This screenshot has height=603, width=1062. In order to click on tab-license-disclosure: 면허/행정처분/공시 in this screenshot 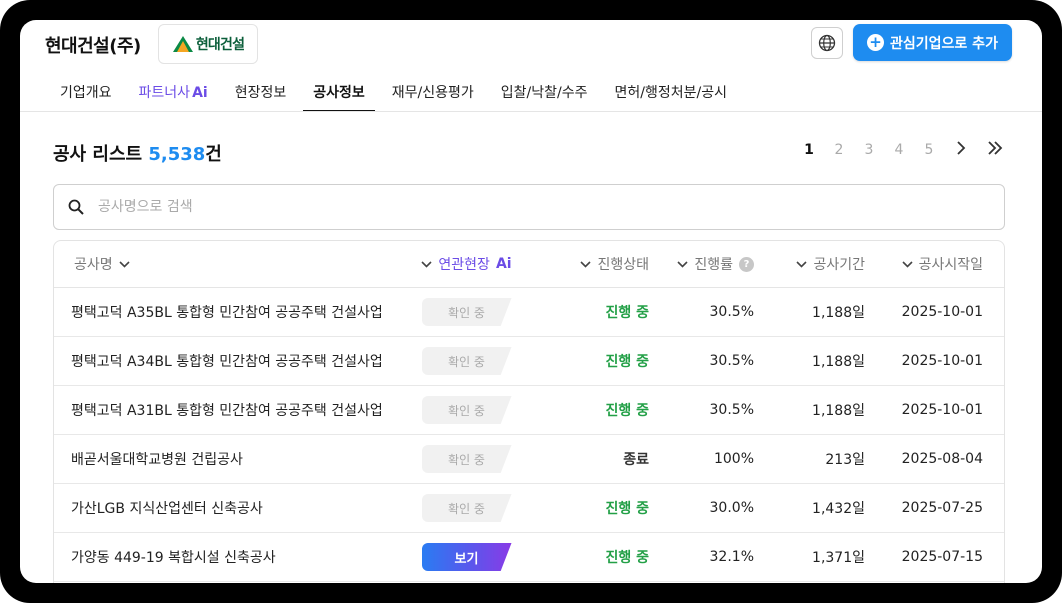, I will do `click(670, 93)`.